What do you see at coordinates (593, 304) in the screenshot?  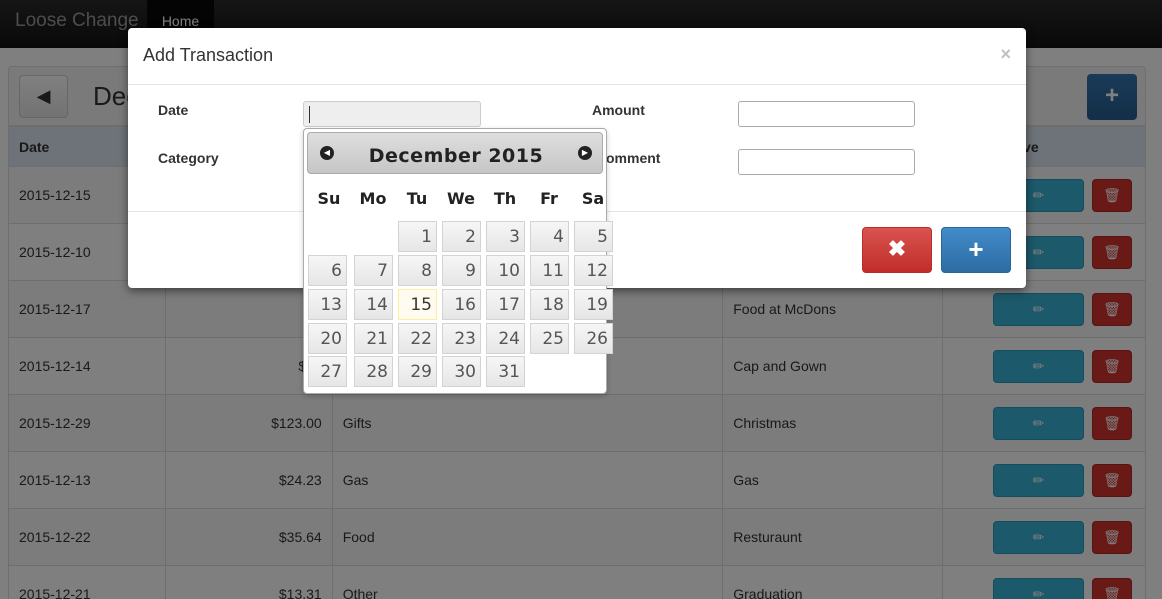 I see `calendar-day: 19` at bounding box center [593, 304].